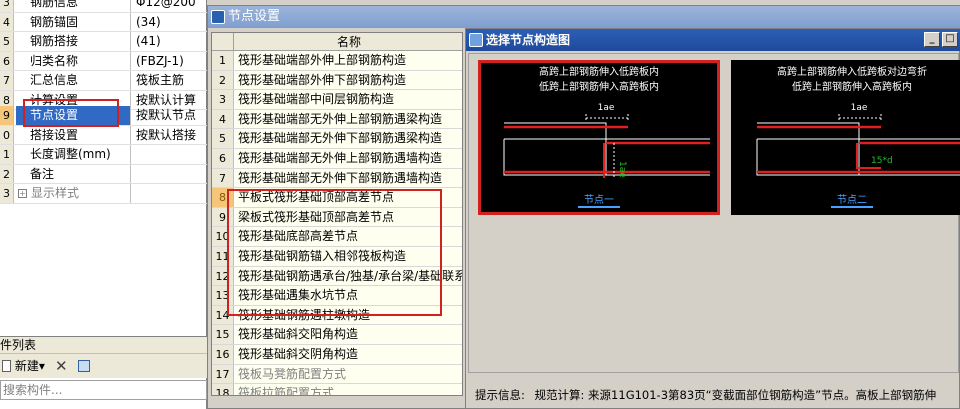  I want to click on property-name-text: 显示样式, so click(55, 193).